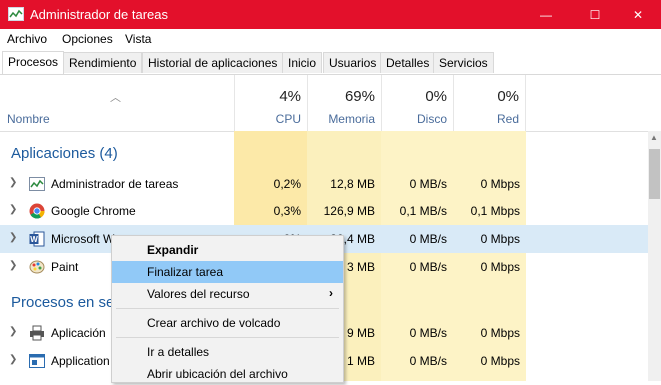 The height and width of the screenshot is (385, 661). Describe the element at coordinates (507, 119) in the screenshot. I see `network-label: Red` at that location.